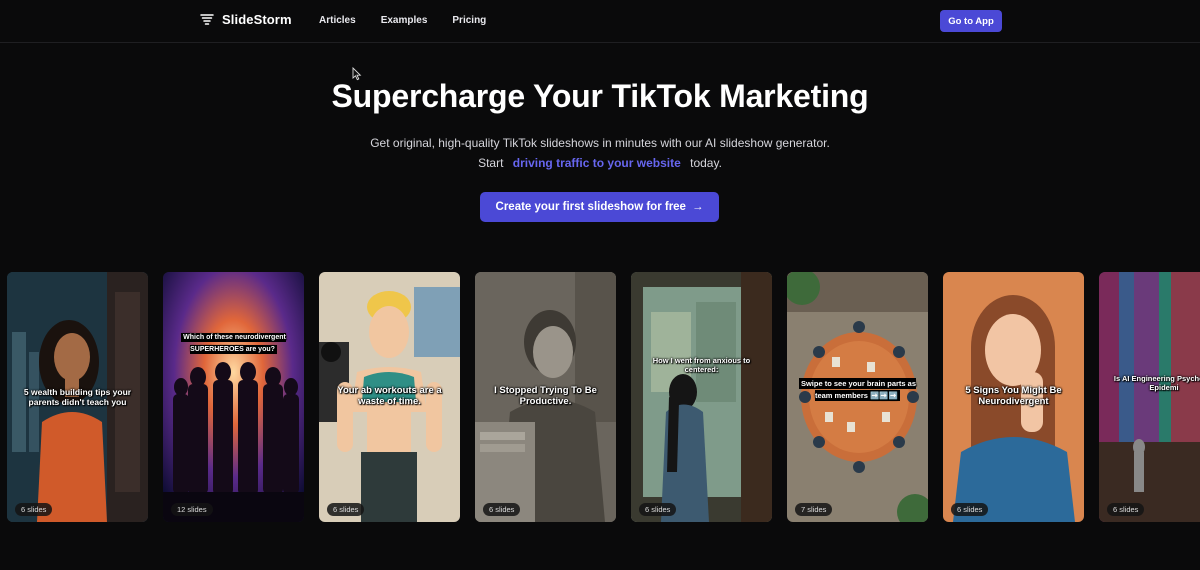  What do you see at coordinates (257, 19) in the screenshot?
I see `brand-name: SlideStorm` at bounding box center [257, 19].